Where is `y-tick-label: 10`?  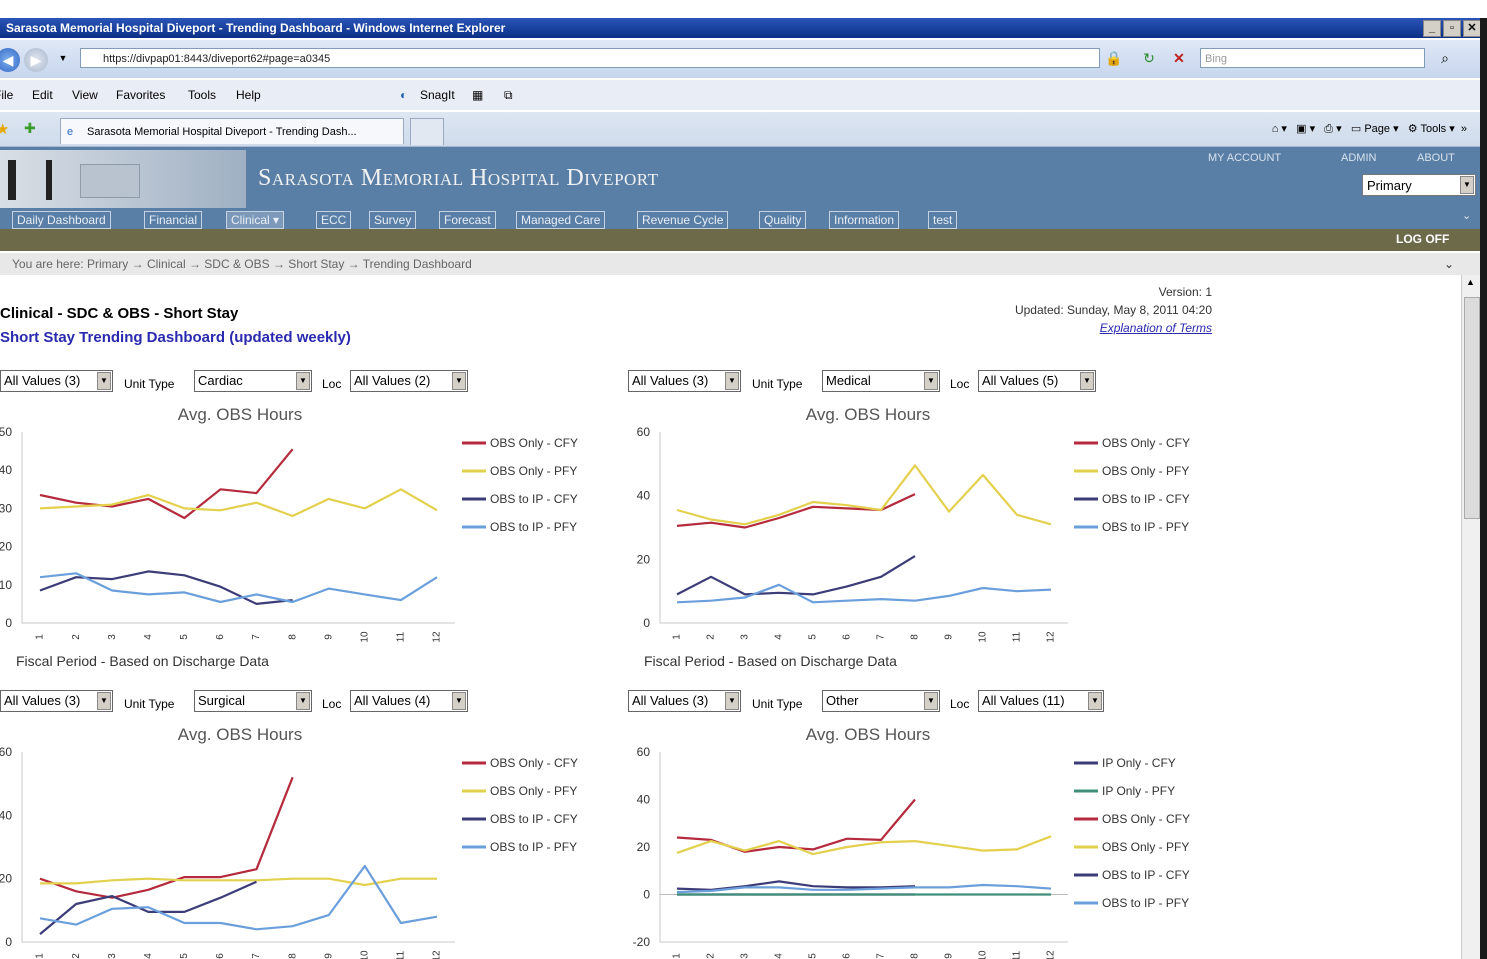 y-tick-label: 10 is located at coordinates (6, 585).